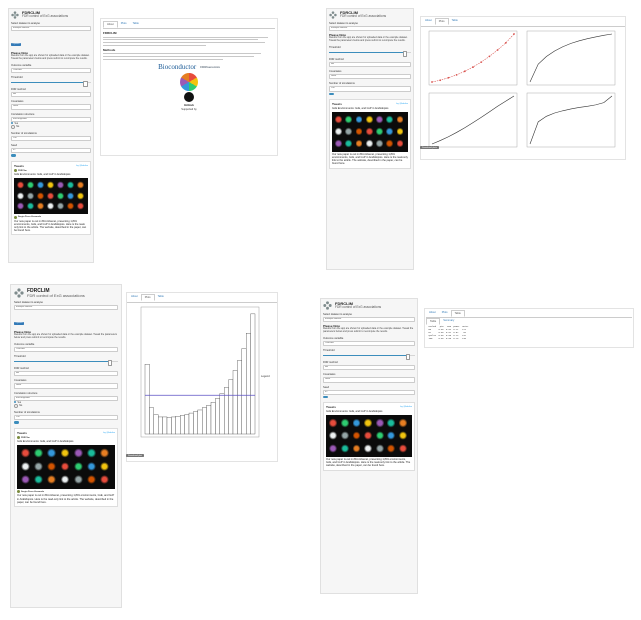 This screenshot has width=641, height=620. What do you see at coordinates (433, 321) in the screenshot?
I see `subtab-table: Table` at bounding box center [433, 321].